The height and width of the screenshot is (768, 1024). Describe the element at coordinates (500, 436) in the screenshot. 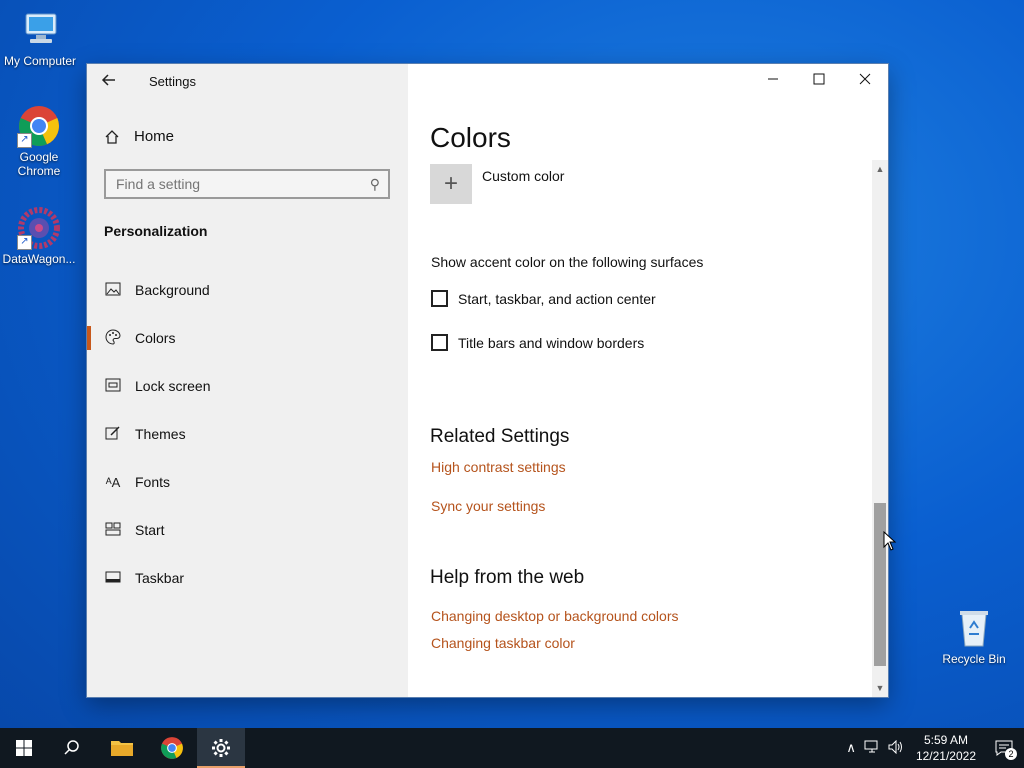

I see `related-settings-heading: Related Settings` at that location.